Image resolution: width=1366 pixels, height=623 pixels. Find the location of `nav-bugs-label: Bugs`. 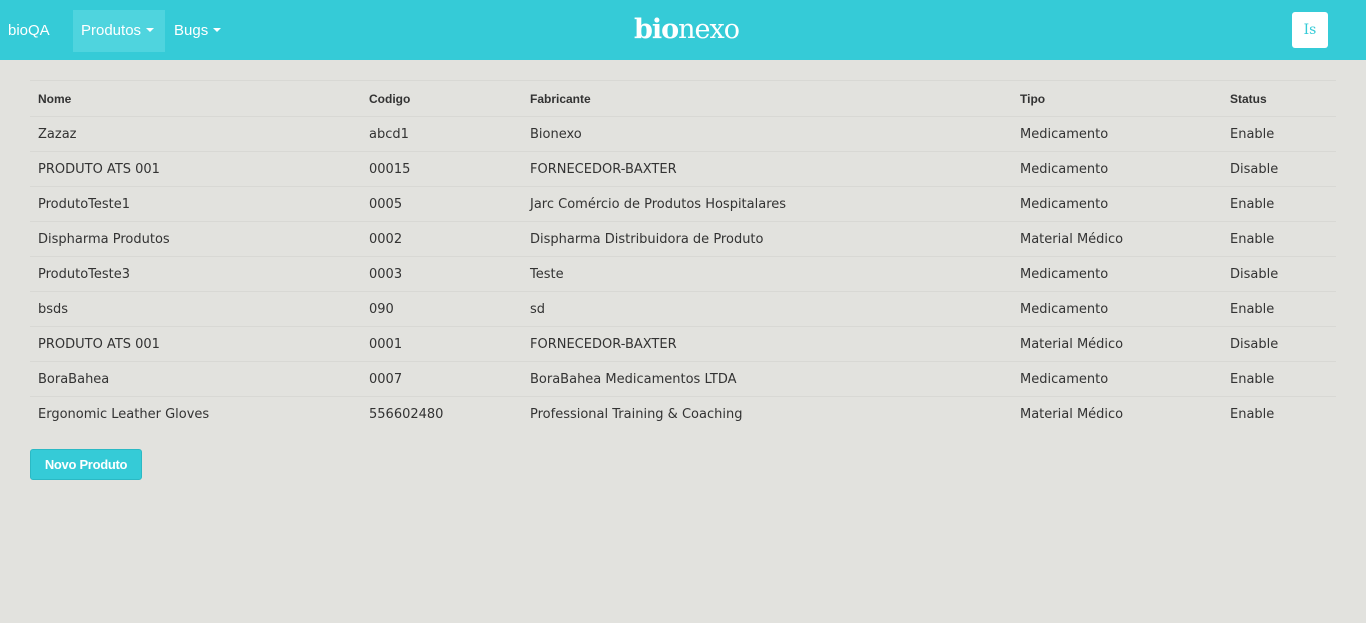

nav-bugs-label: Bugs is located at coordinates (191, 30).